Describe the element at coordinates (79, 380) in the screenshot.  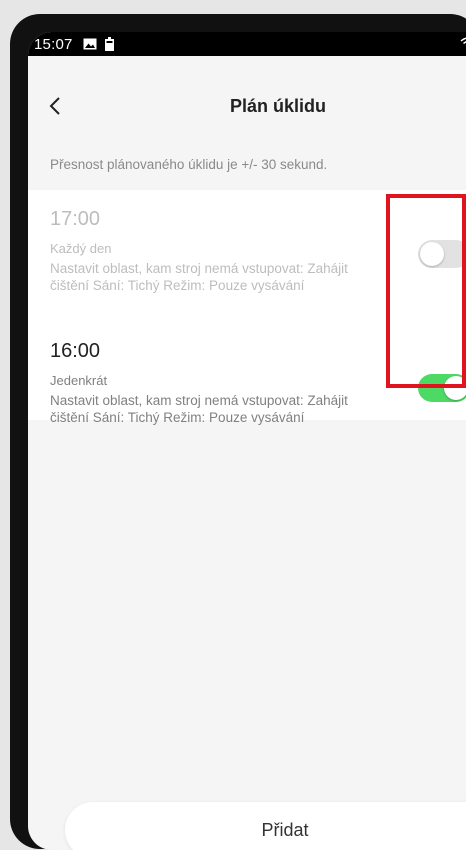
I see `schedule-frequency: Jedenkrát` at that location.